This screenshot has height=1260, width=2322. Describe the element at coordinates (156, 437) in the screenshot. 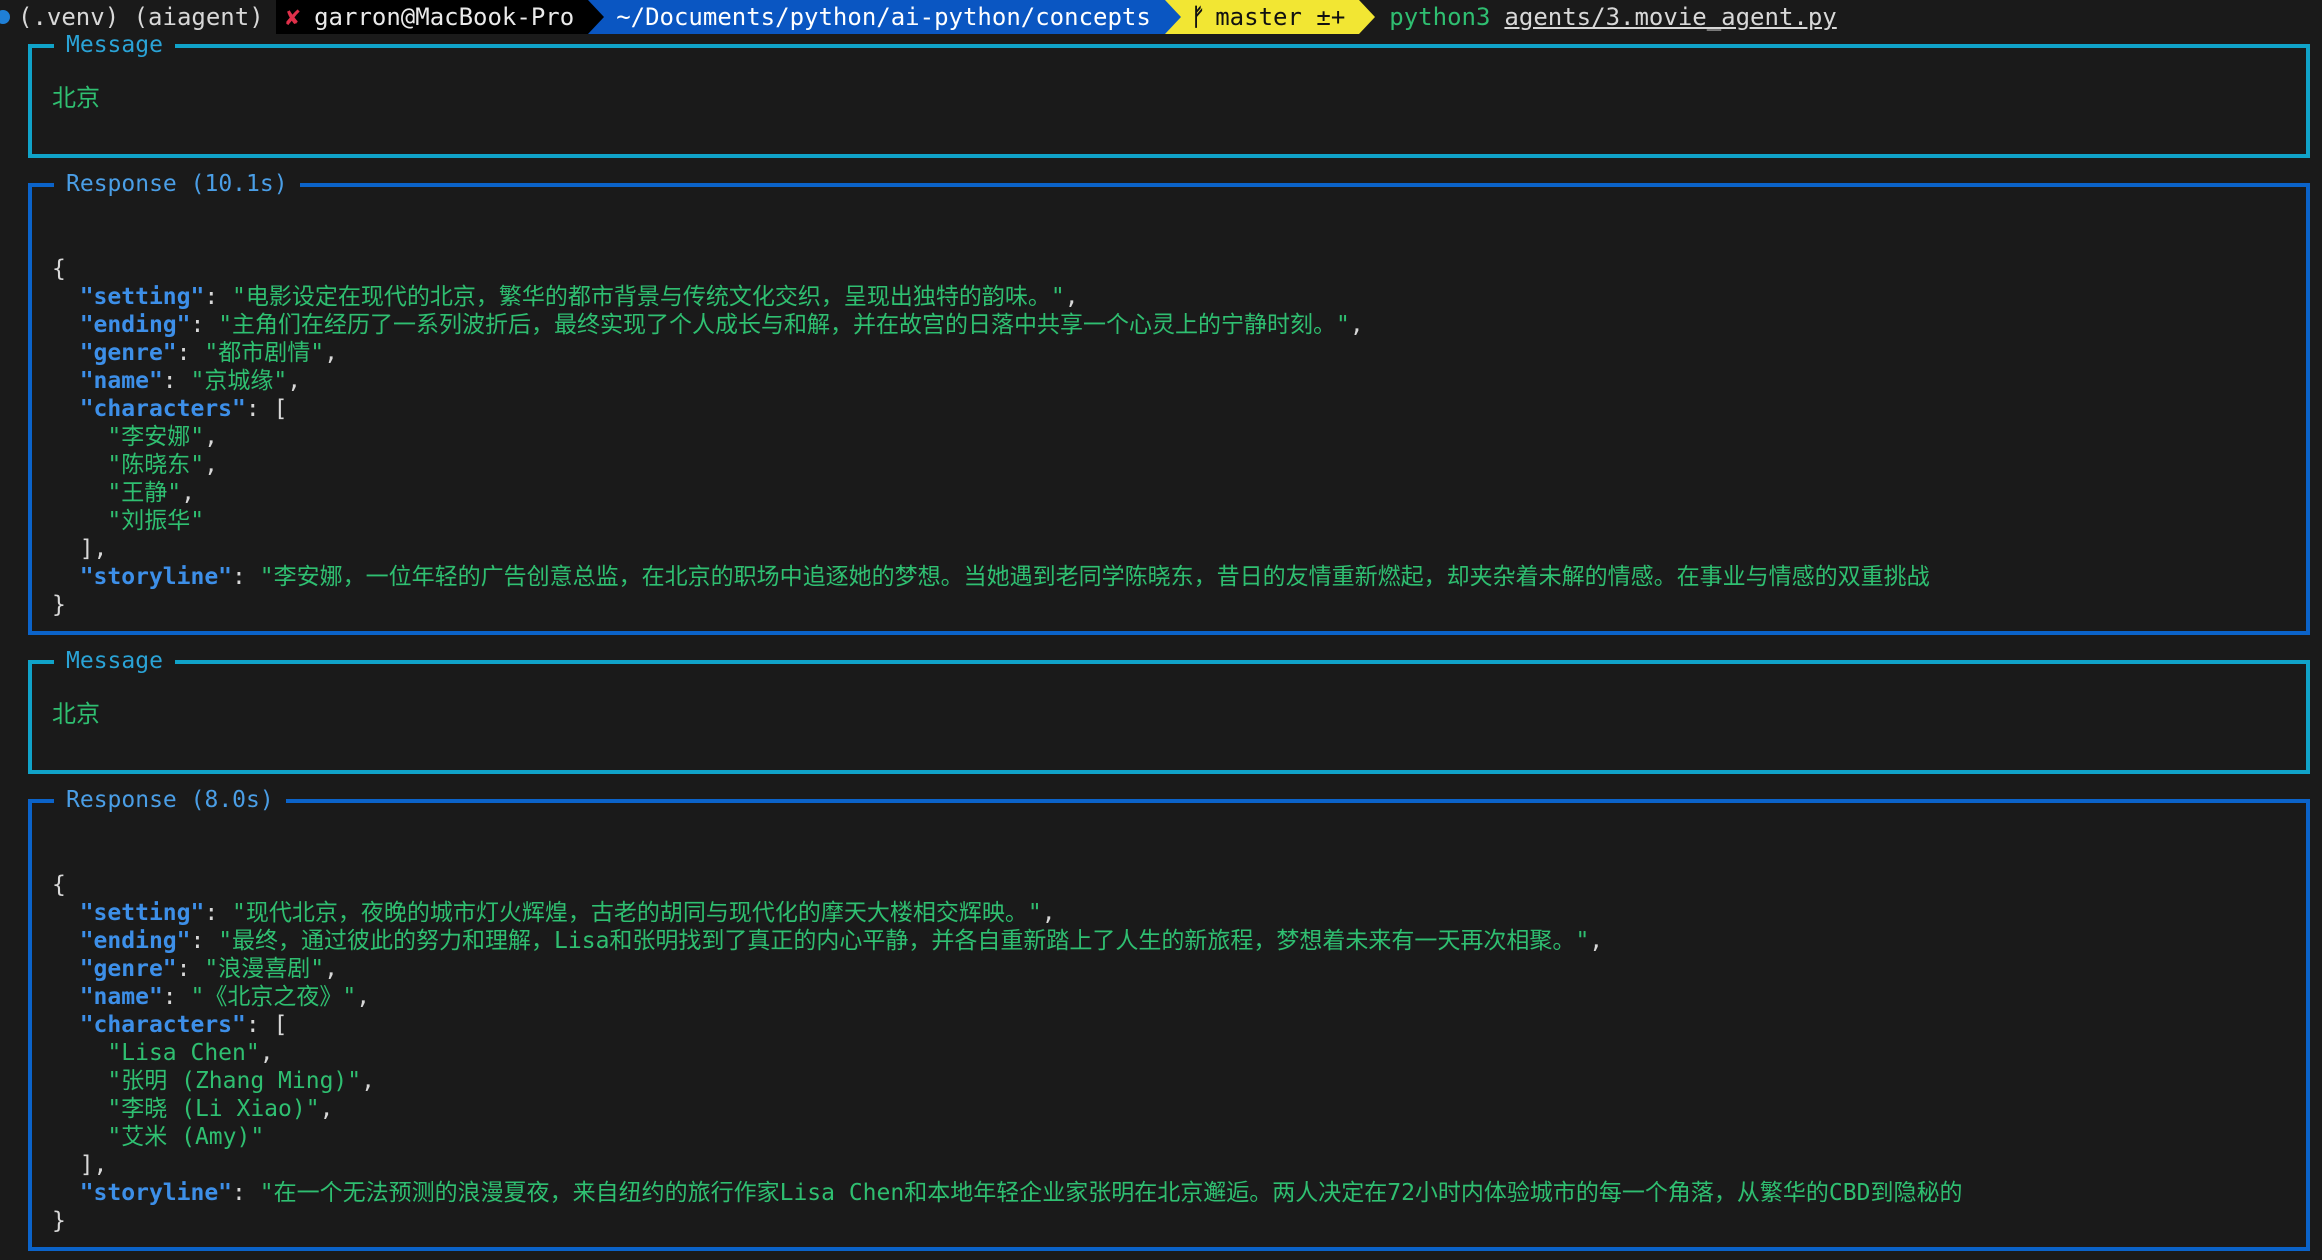

I see `json-character: 李安娜` at that location.